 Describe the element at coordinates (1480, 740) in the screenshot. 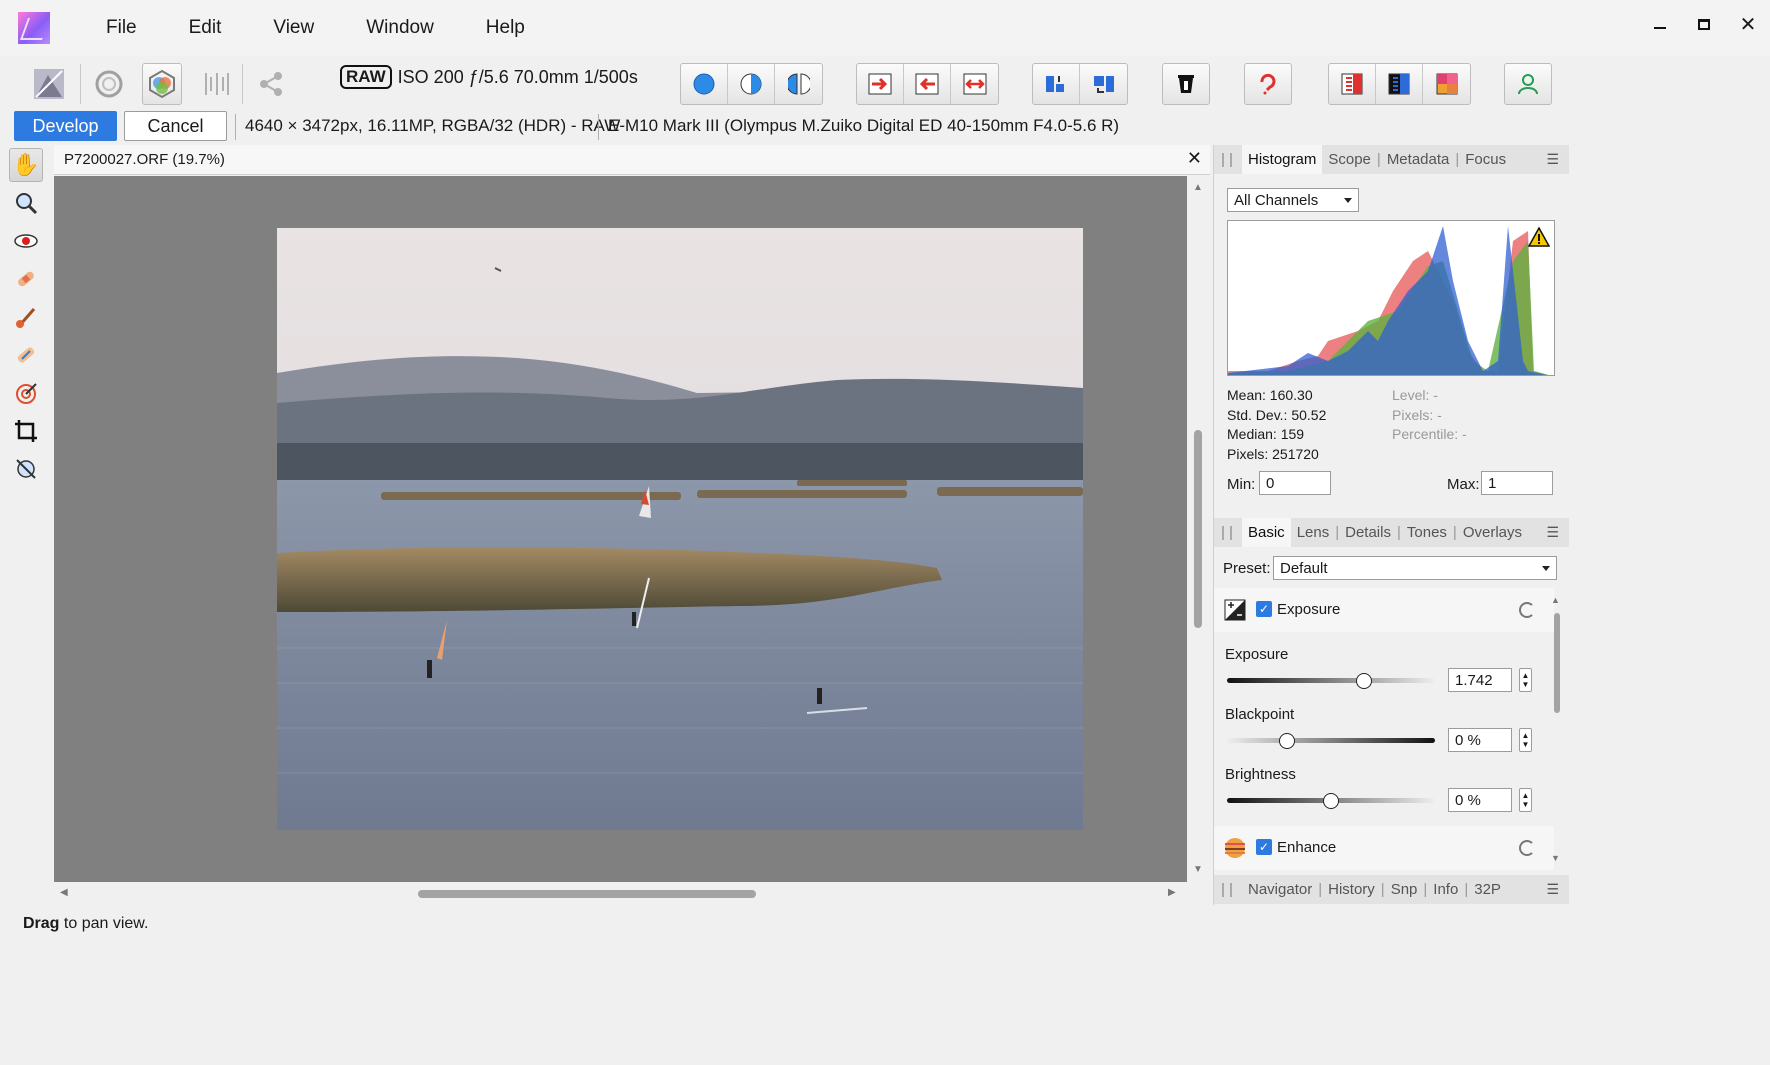

I see `blackpoint-value-input: 0 %` at that location.